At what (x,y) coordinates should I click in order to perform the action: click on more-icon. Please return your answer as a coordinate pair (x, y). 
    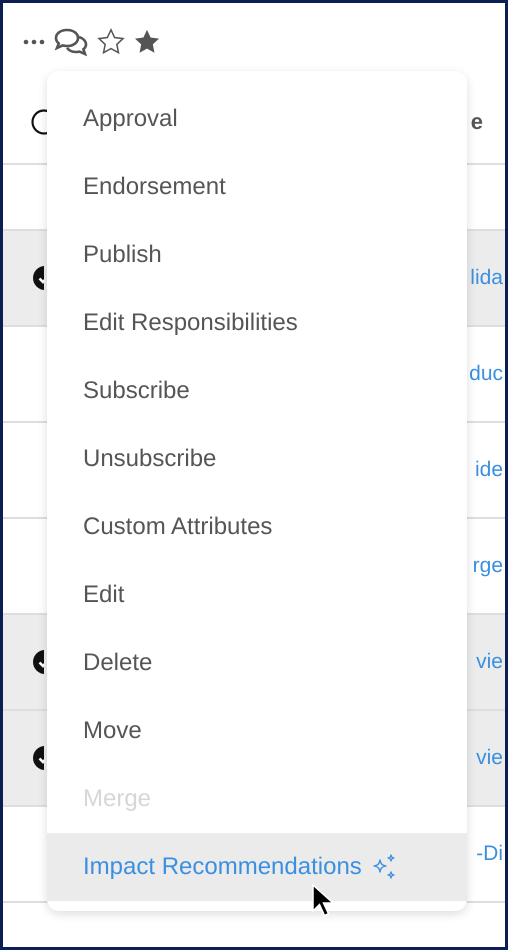
    Looking at the image, I should click on (34, 41).